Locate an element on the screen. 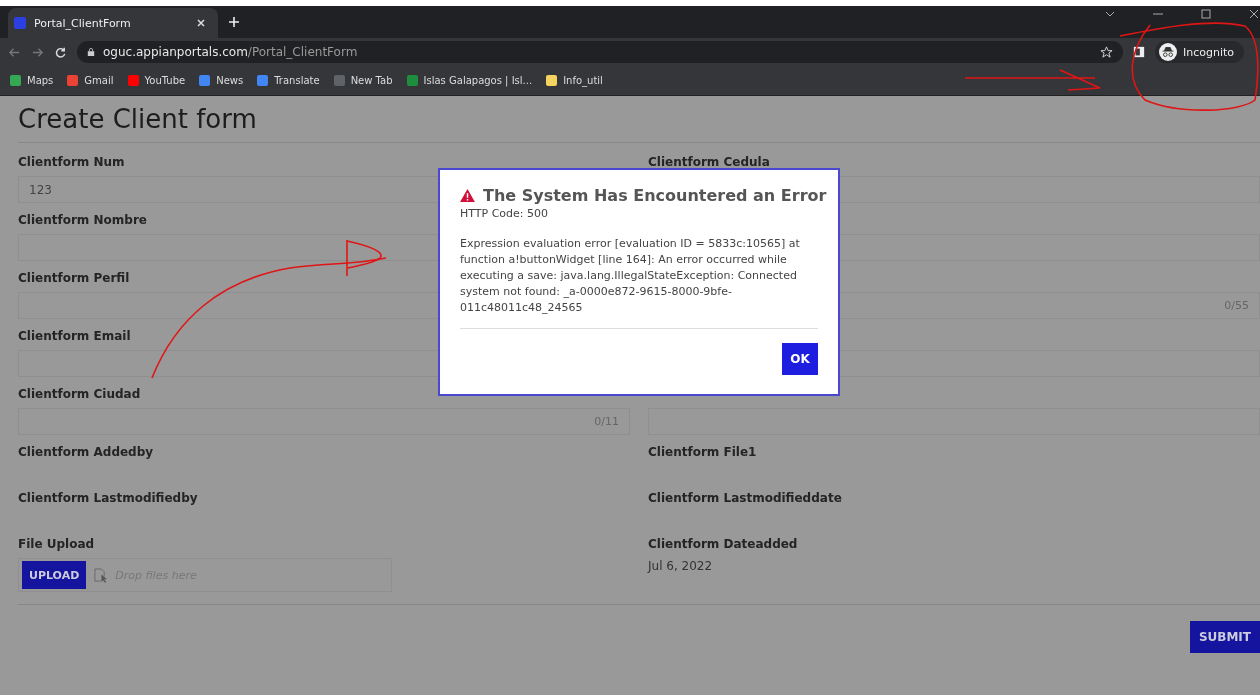  star-icon is located at coordinates (1106, 52).